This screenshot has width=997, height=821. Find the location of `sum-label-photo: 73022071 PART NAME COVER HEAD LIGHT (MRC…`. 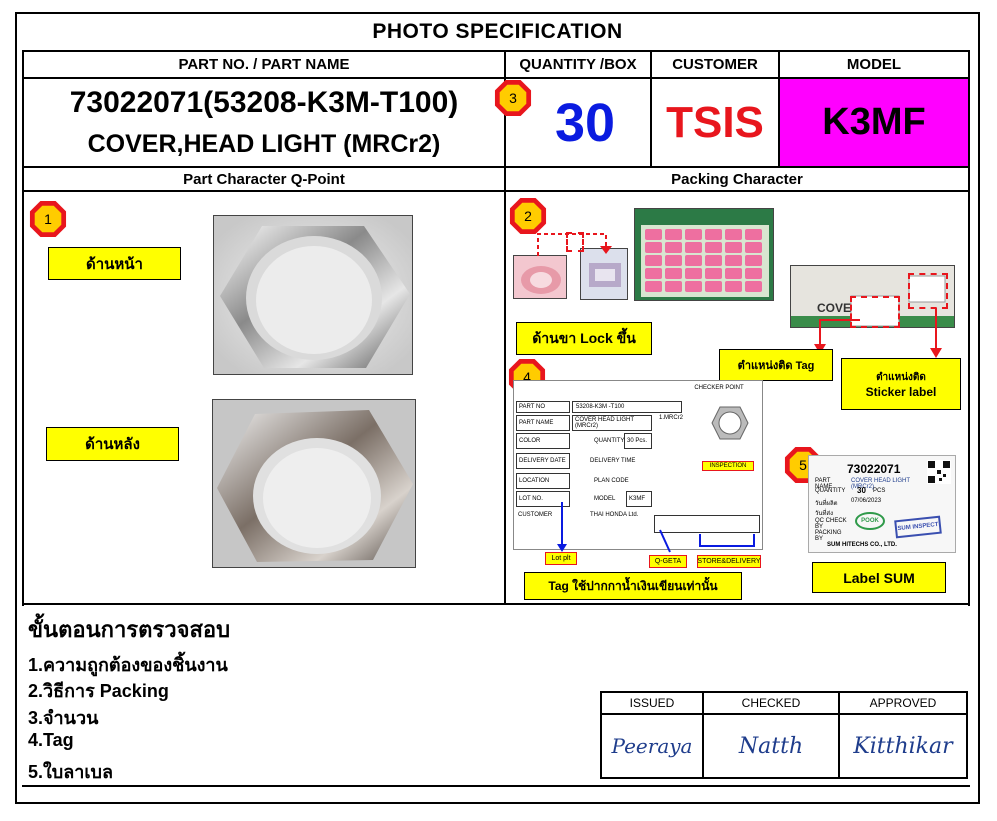

sum-label-photo: 73022071 PART NAME COVER HEAD LIGHT (MRC… is located at coordinates (882, 504).